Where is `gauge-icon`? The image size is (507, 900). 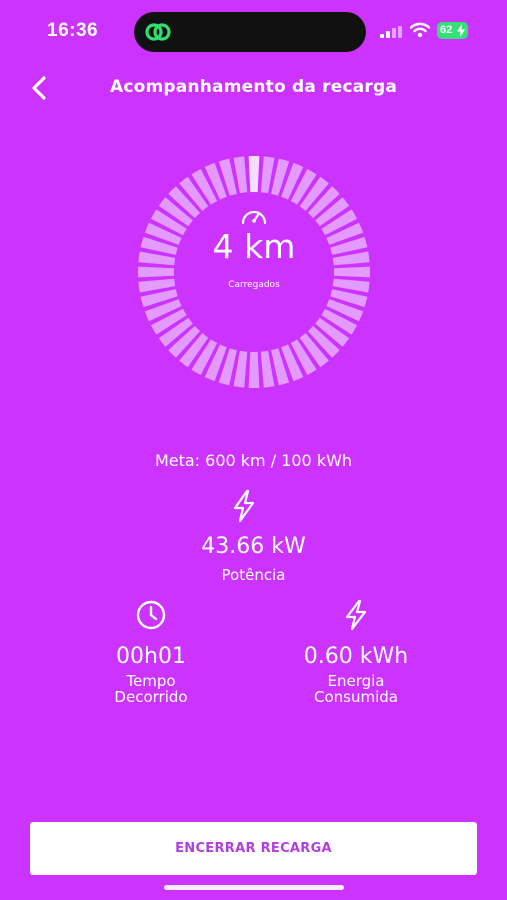 gauge-icon is located at coordinates (254, 217).